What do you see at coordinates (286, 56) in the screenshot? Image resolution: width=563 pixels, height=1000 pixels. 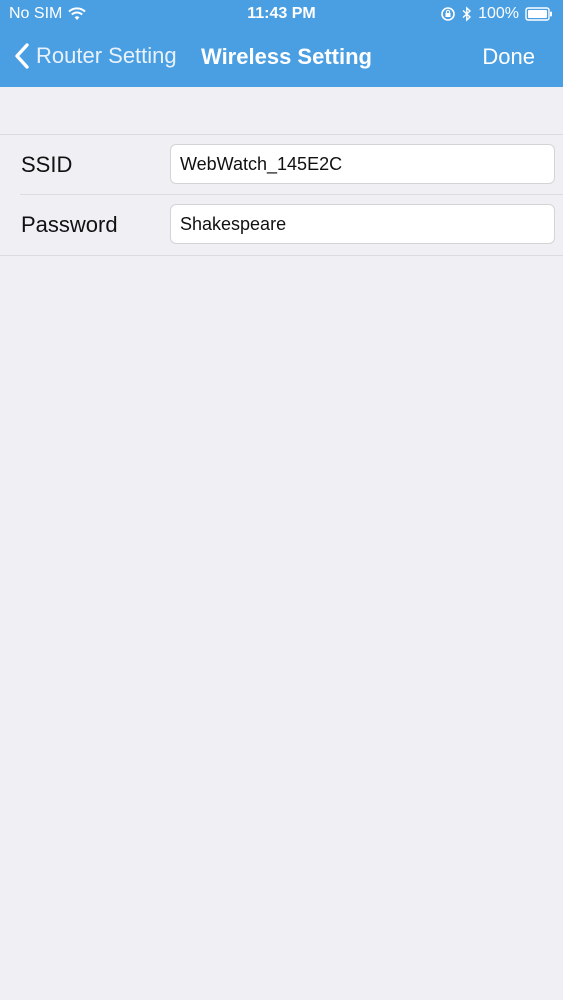 I see `page-title: Wireless Setting` at bounding box center [286, 56].